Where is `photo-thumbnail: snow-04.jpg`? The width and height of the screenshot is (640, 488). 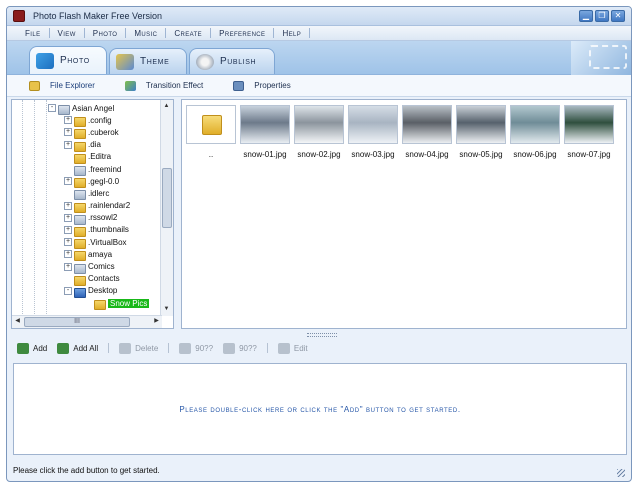
photo-thumbnail: snow-04.jpg is located at coordinates (427, 132).